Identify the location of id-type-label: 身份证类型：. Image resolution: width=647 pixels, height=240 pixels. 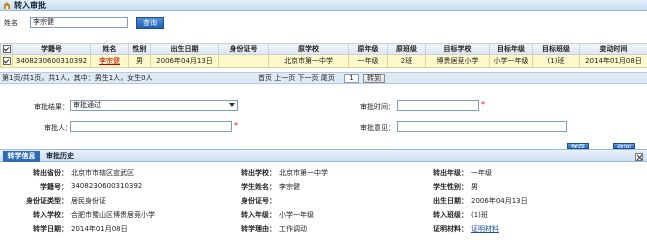
(47, 201).